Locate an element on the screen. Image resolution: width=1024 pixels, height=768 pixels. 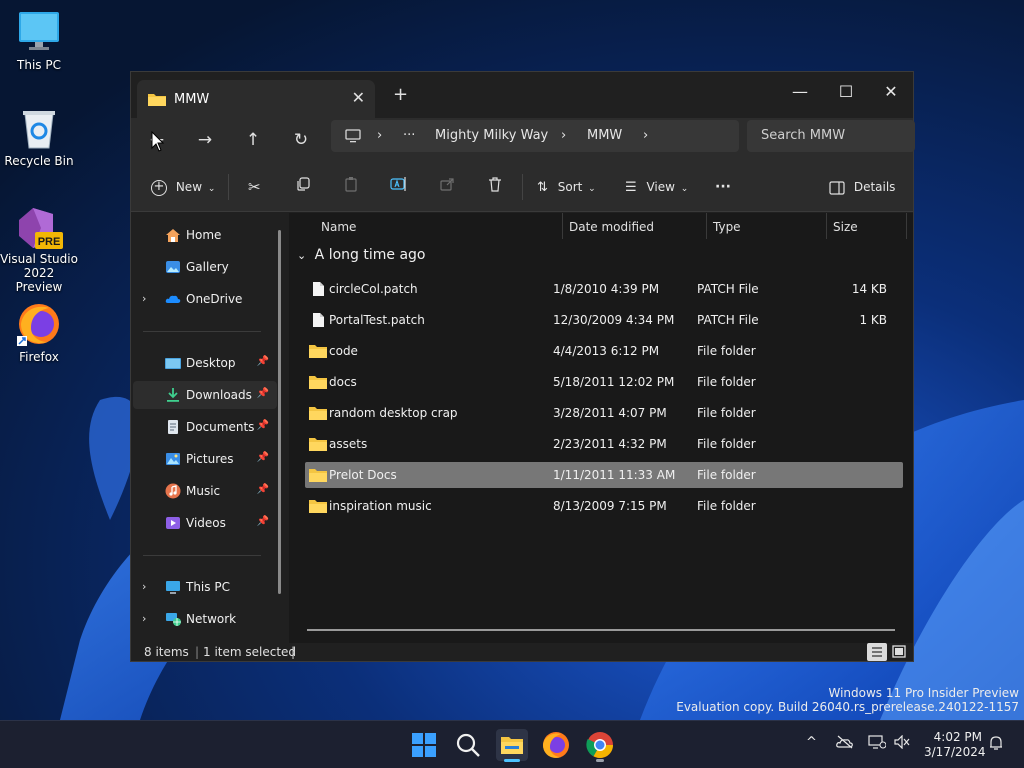
more-options-button: ··· is located at coordinates (723, 187).